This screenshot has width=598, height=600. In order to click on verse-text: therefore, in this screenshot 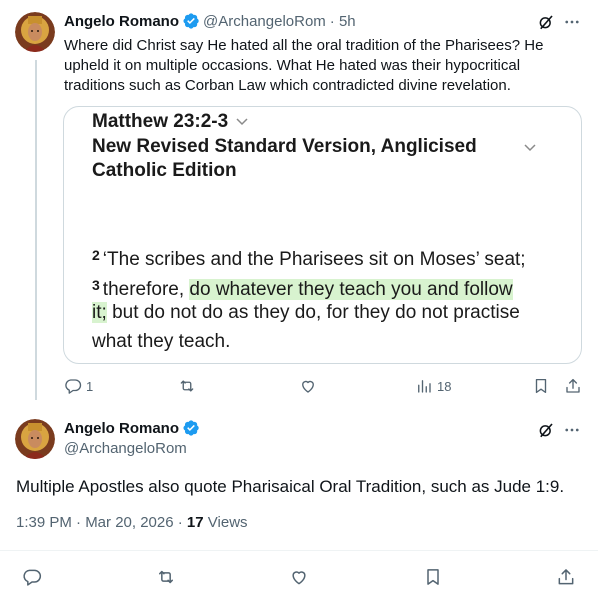, I will do `click(143, 289)`.